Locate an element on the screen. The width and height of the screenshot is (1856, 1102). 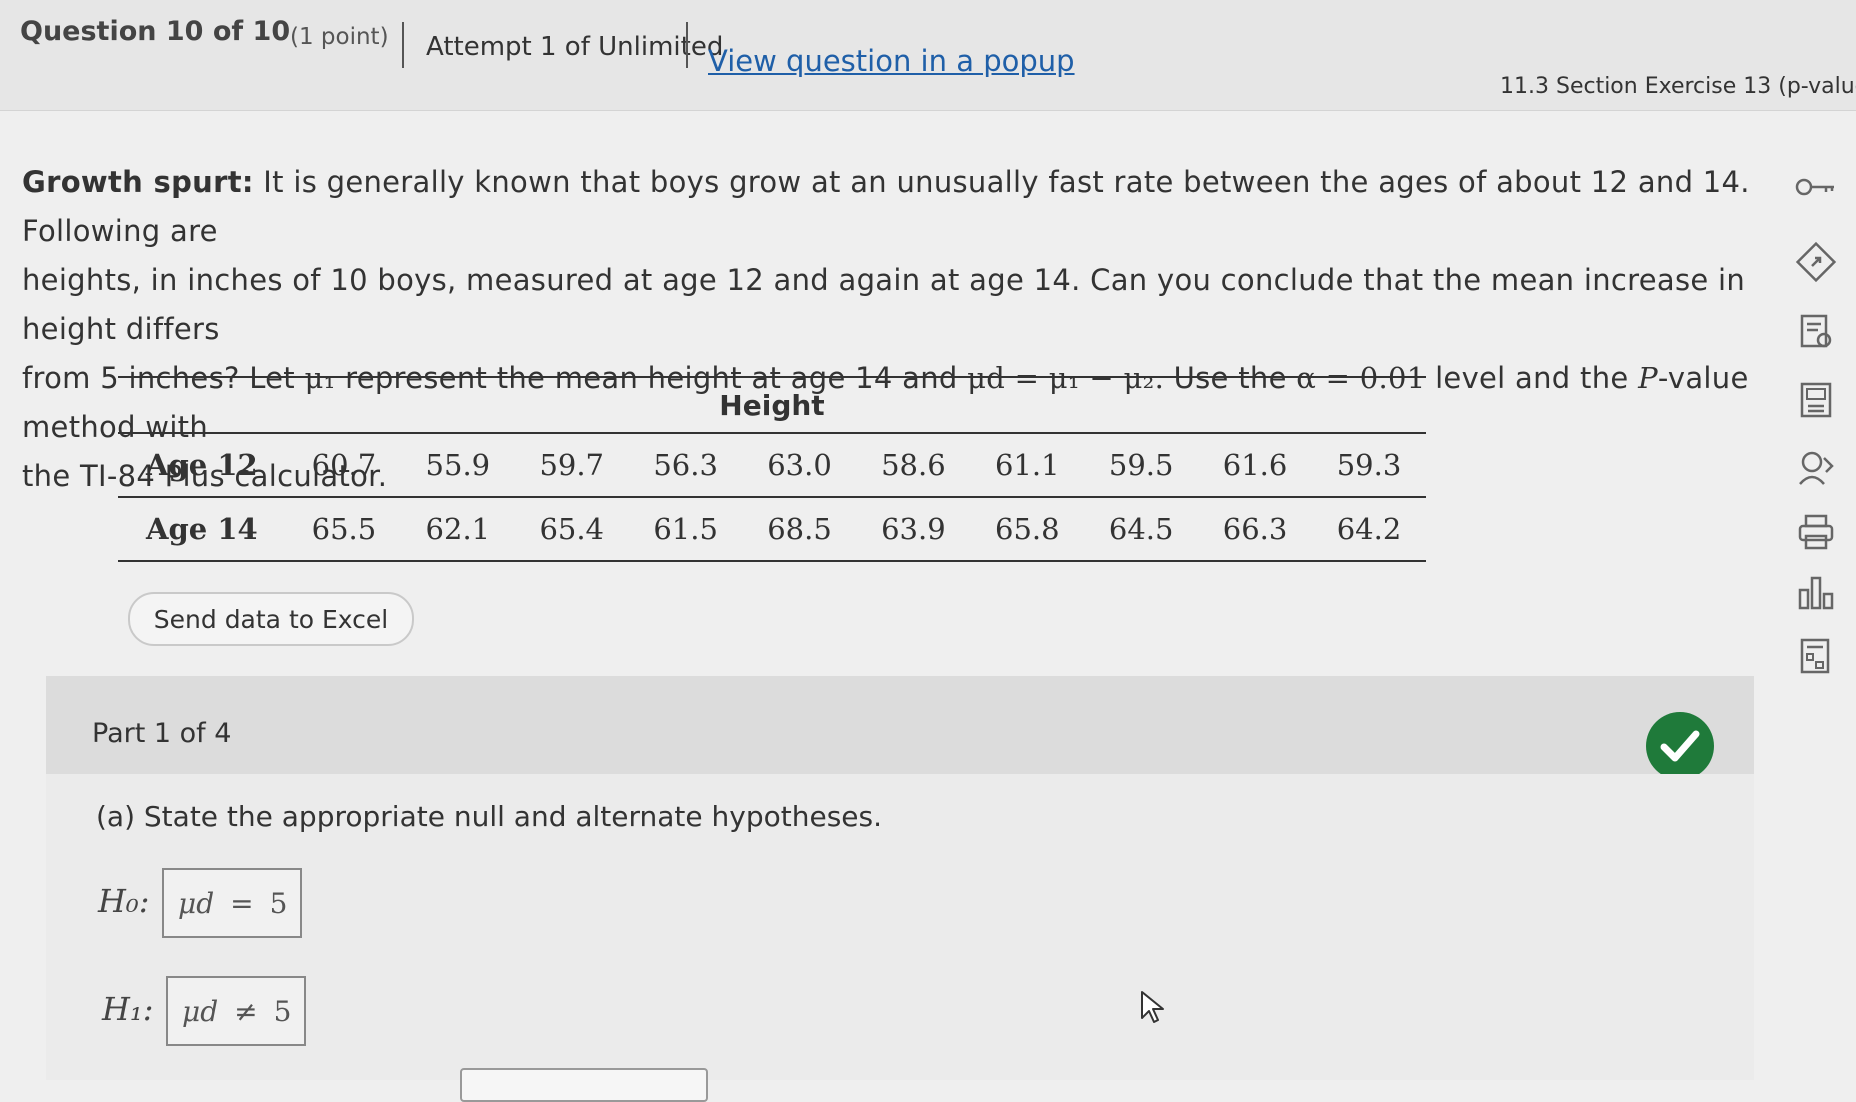
question-number: Question 10 of 10 is located at coordinates (155, 31).